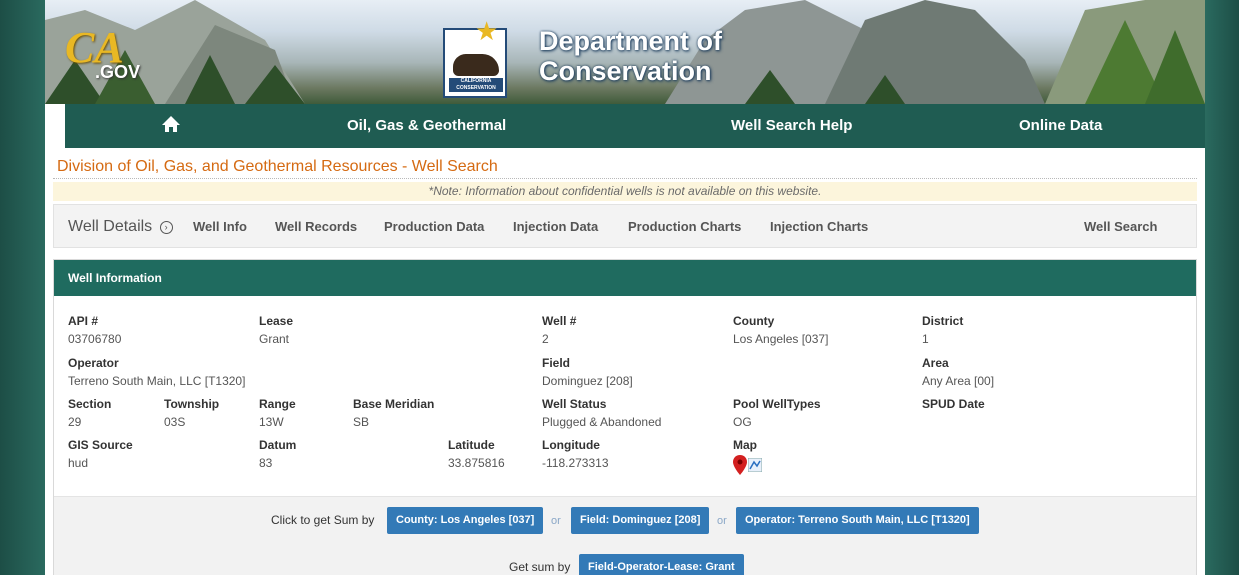 The width and height of the screenshot is (1239, 575). I want to click on map-field: Map, so click(747, 456).